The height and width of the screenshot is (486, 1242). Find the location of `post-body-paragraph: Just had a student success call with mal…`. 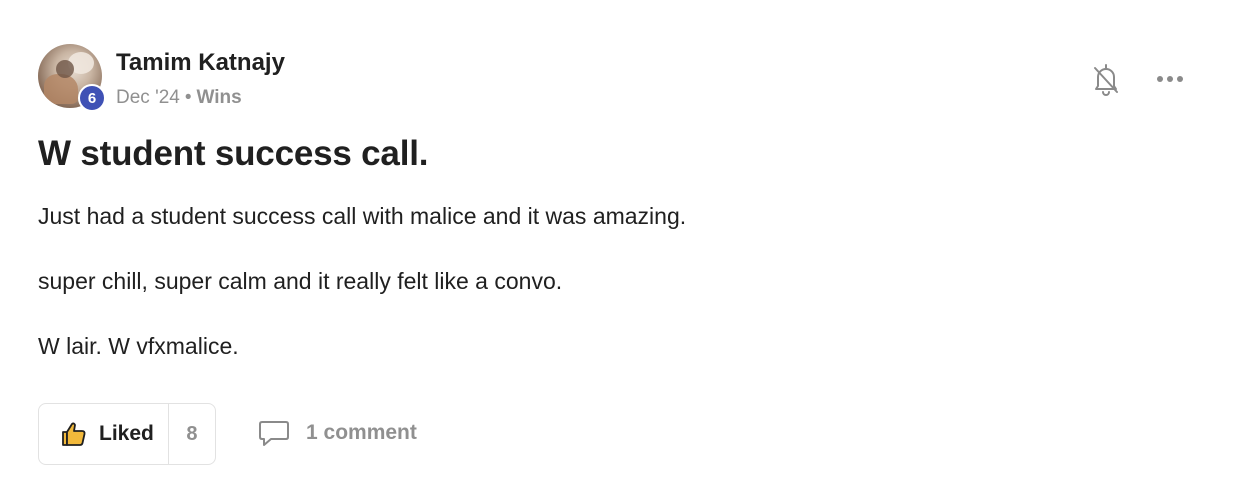

post-body-paragraph: Just had a student success call with mal… is located at coordinates (362, 216).